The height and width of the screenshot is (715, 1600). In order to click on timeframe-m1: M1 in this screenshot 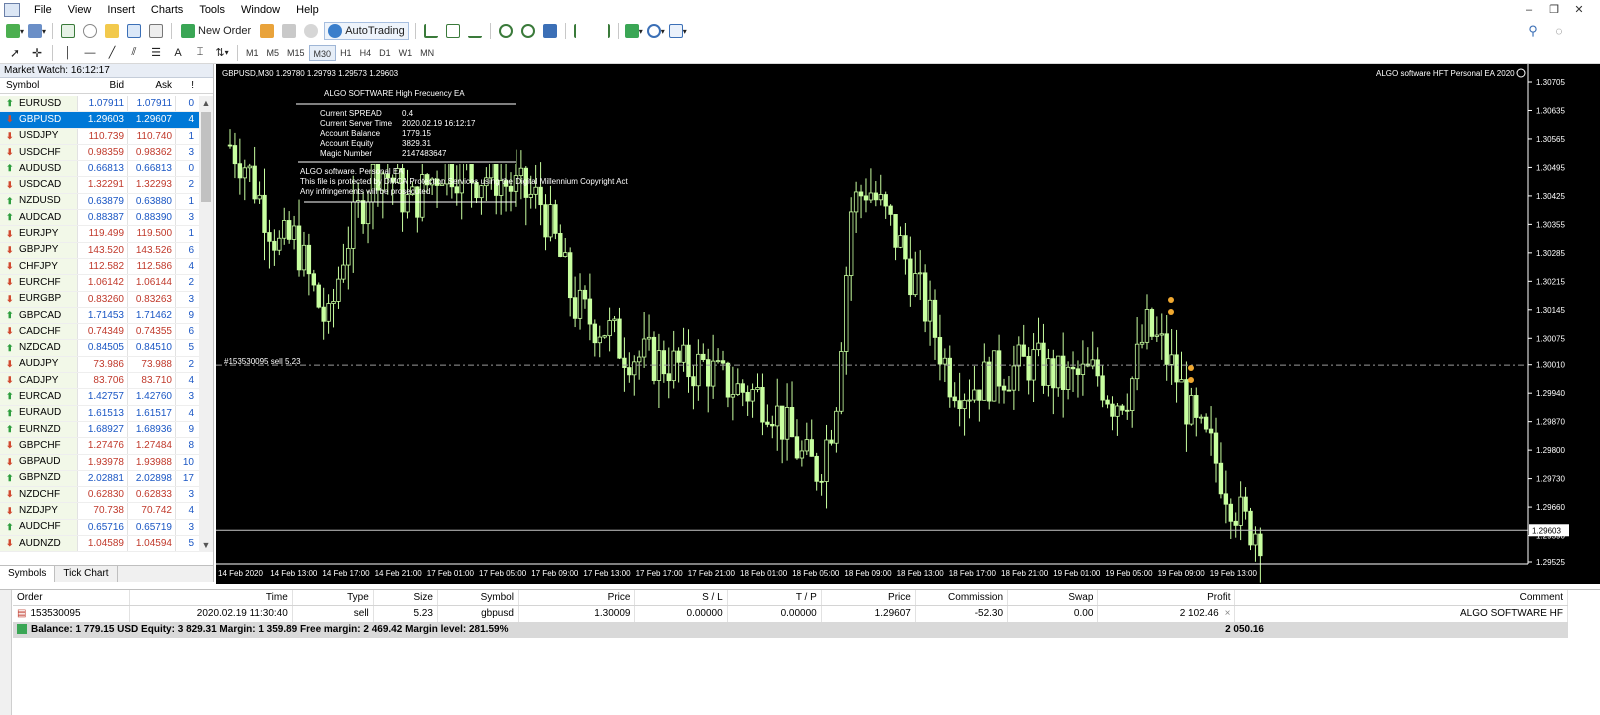, I will do `click(252, 53)`.